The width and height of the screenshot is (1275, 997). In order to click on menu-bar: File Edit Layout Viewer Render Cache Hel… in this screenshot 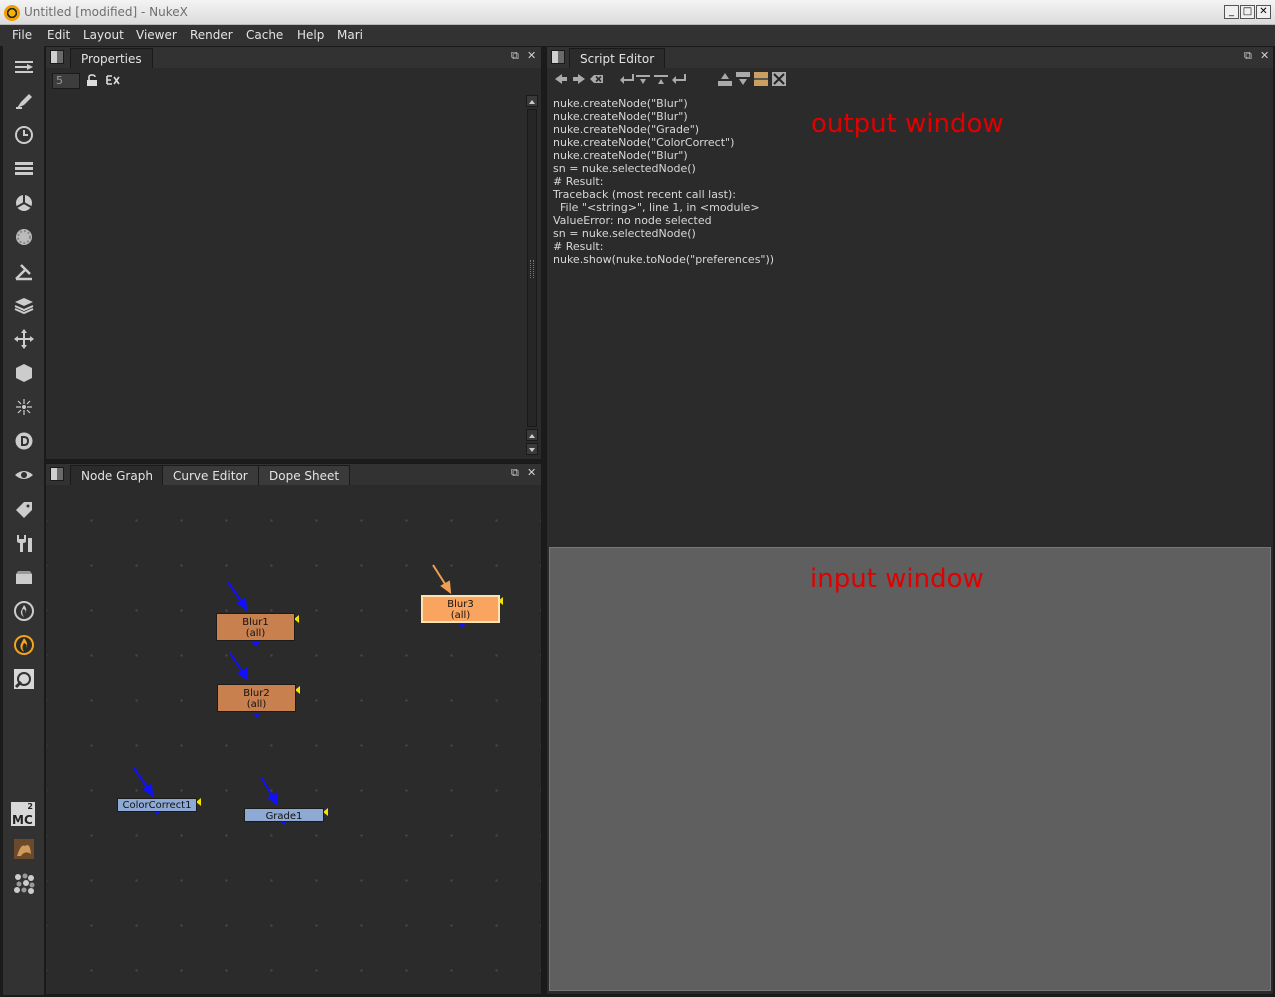, I will do `click(637, 35)`.